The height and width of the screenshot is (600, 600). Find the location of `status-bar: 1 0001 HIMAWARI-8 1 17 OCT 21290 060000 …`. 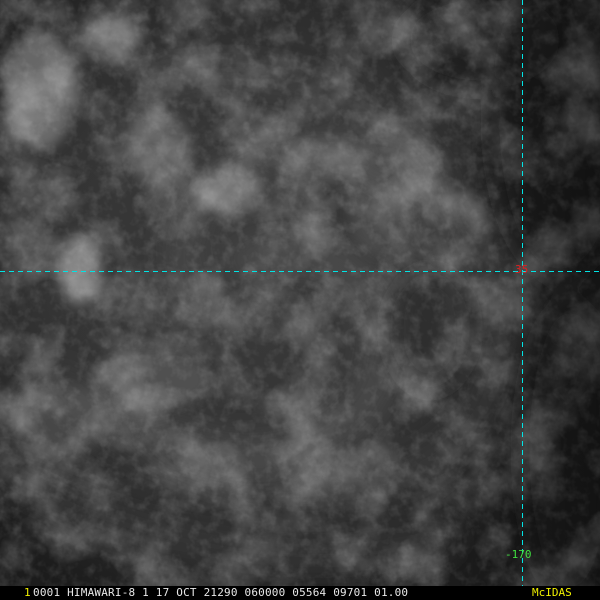

status-bar: 1 0001 HIMAWARI-8 1 17 OCT 21290 060000 … is located at coordinates (300, 593).